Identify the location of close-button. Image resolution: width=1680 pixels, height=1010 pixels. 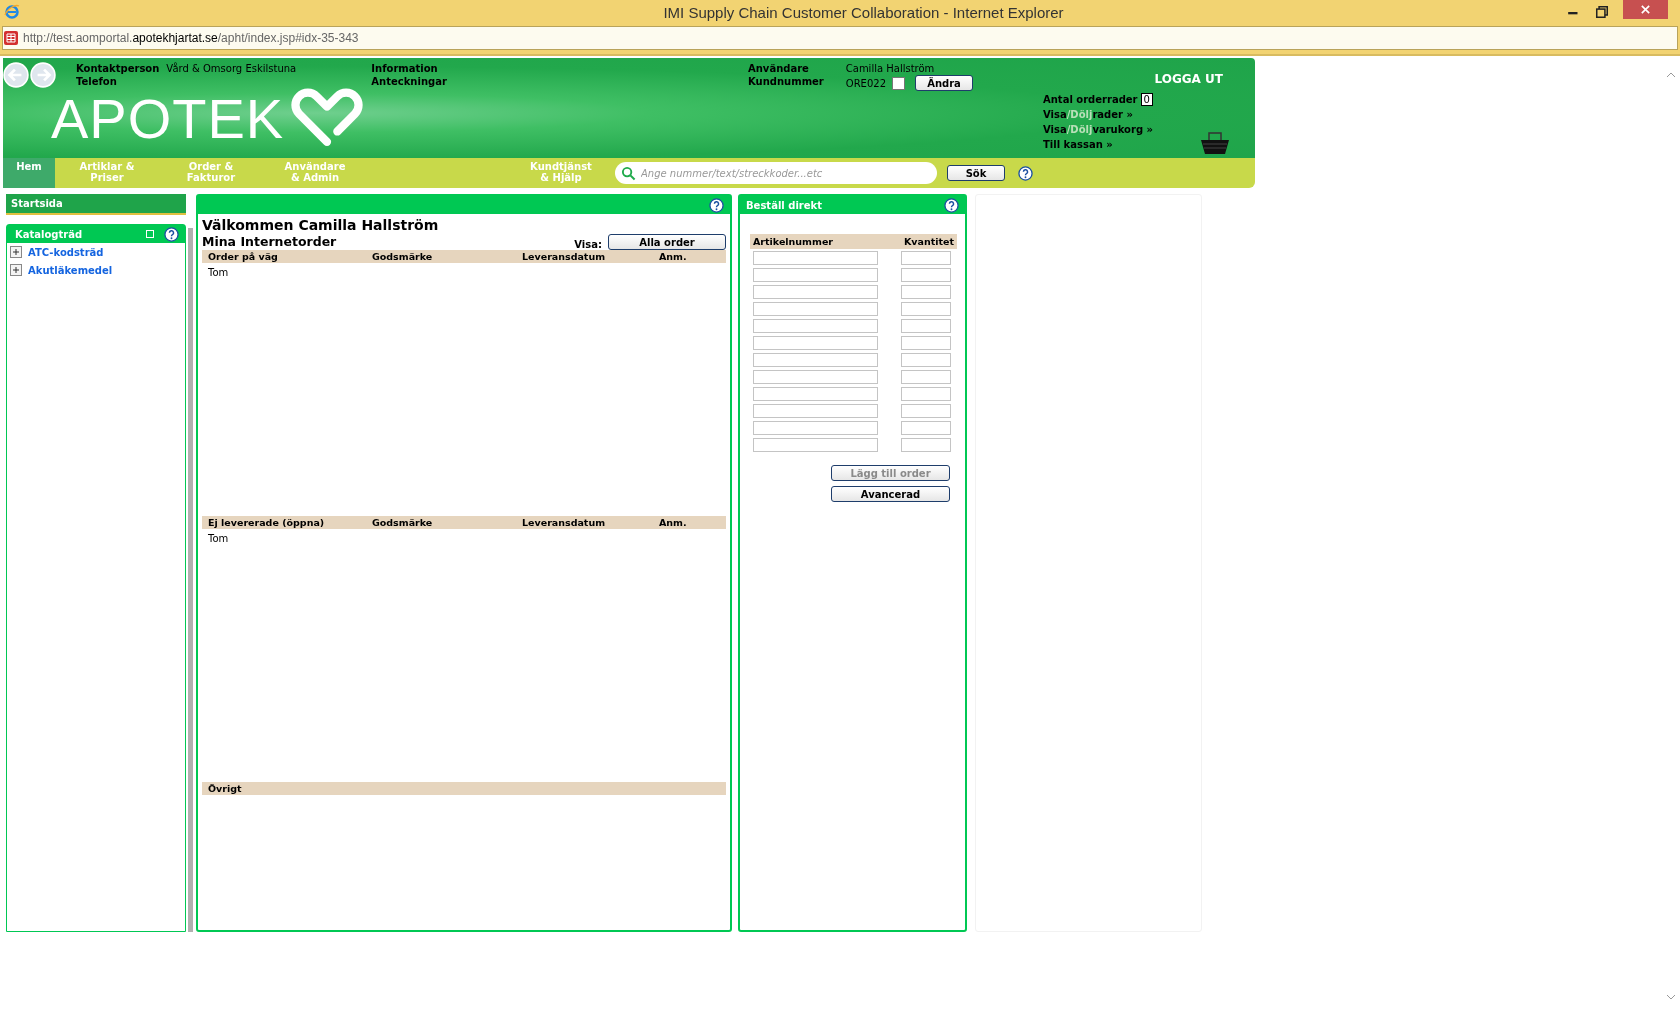
(1645, 9).